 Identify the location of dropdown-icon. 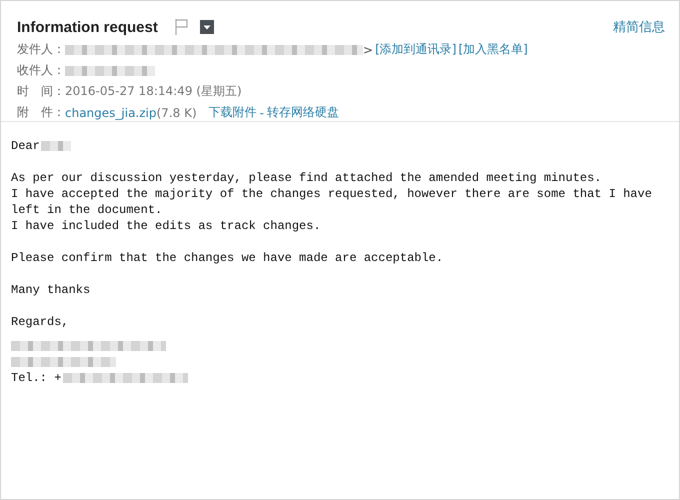
(207, 27).